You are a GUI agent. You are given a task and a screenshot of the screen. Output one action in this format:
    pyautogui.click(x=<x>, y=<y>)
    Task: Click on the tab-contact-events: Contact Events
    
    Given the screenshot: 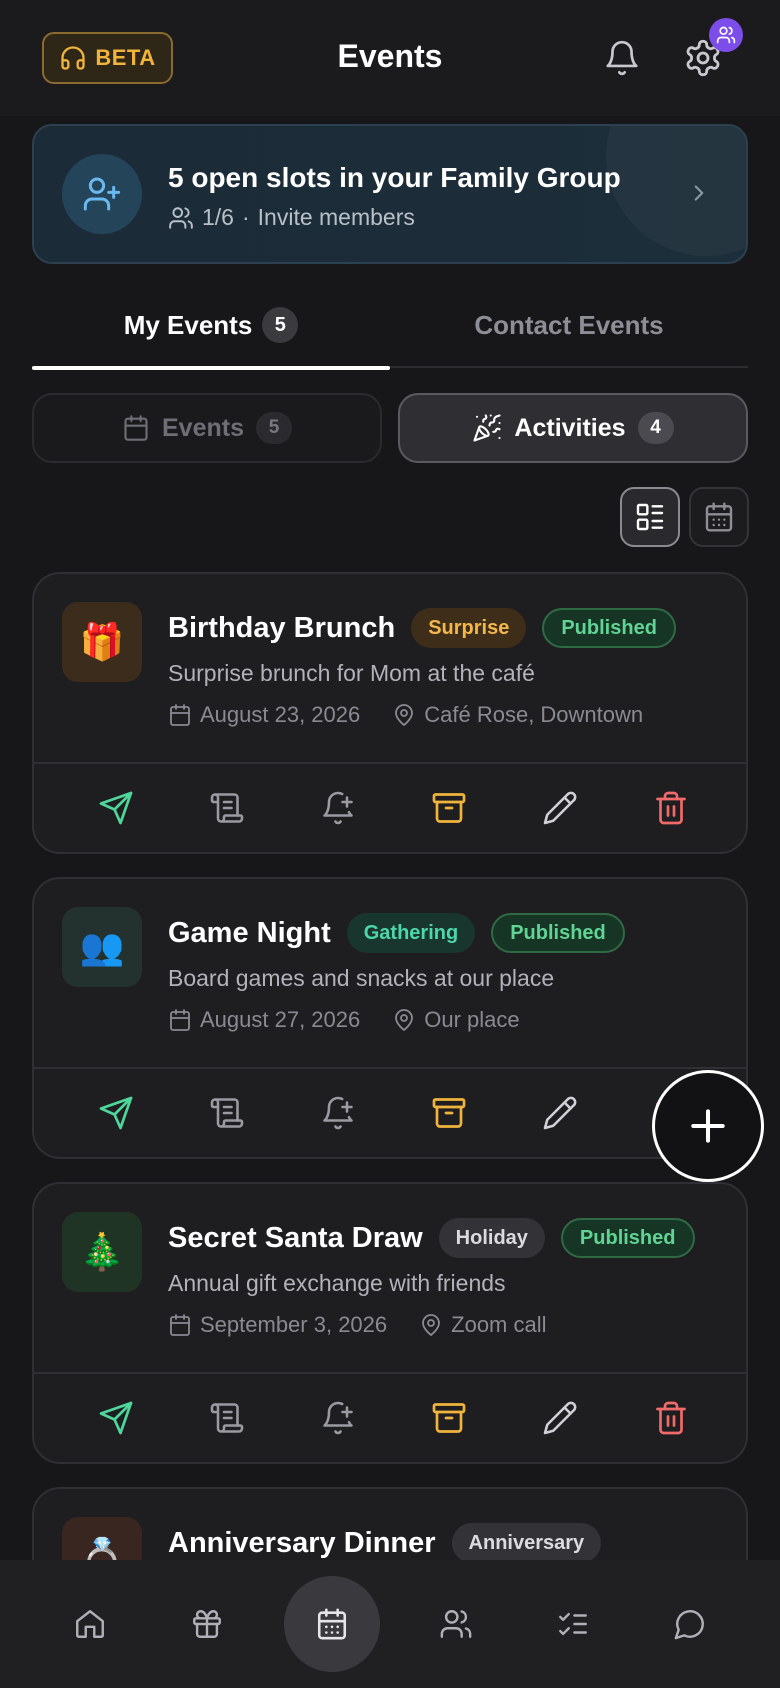 What is the action you would take?
    pyautogui.click(x=569, y=333)
    